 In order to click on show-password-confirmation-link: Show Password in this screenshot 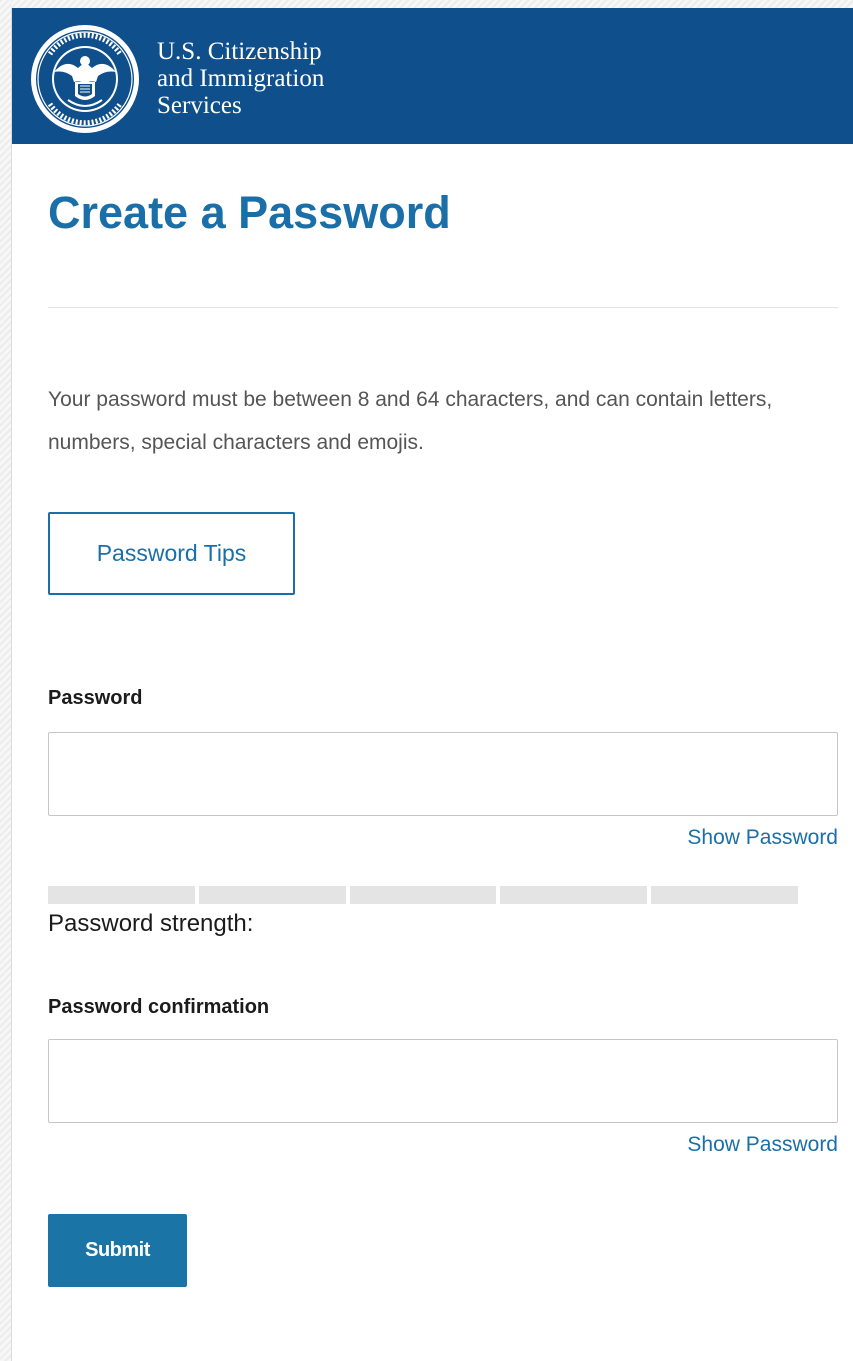, I will do `click(762, 1145)`.